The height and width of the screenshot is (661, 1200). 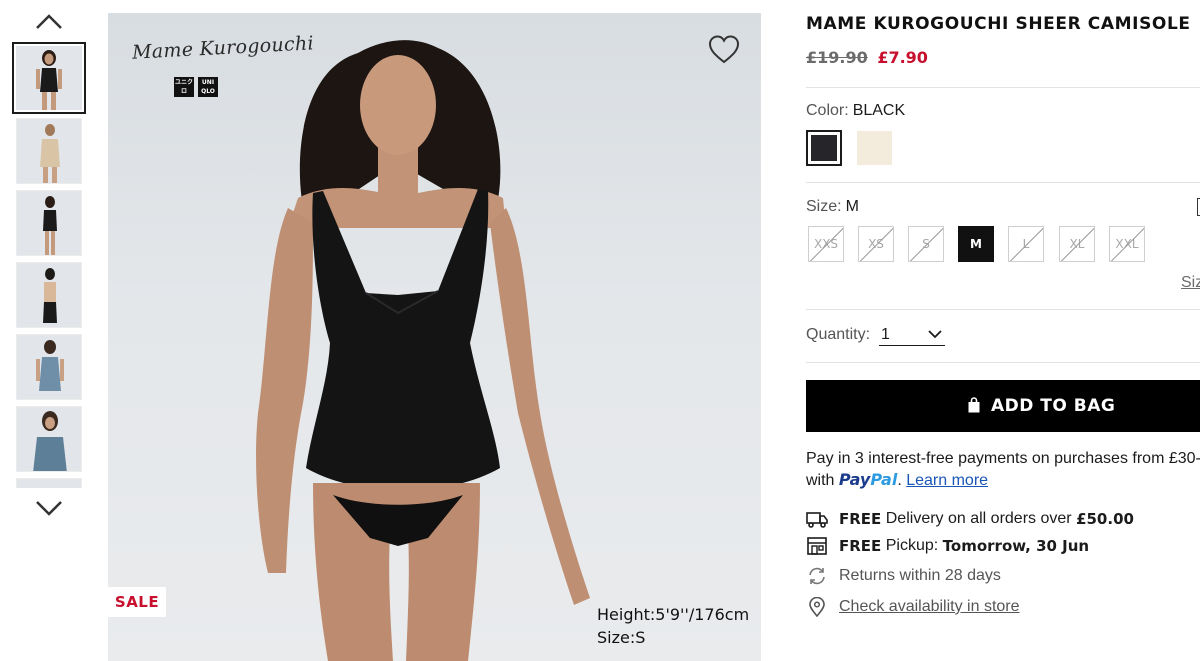 What do you see at coordinates (817, 520) in the screenshot?
I see `truck-icon` at bounding box center [817, 520].